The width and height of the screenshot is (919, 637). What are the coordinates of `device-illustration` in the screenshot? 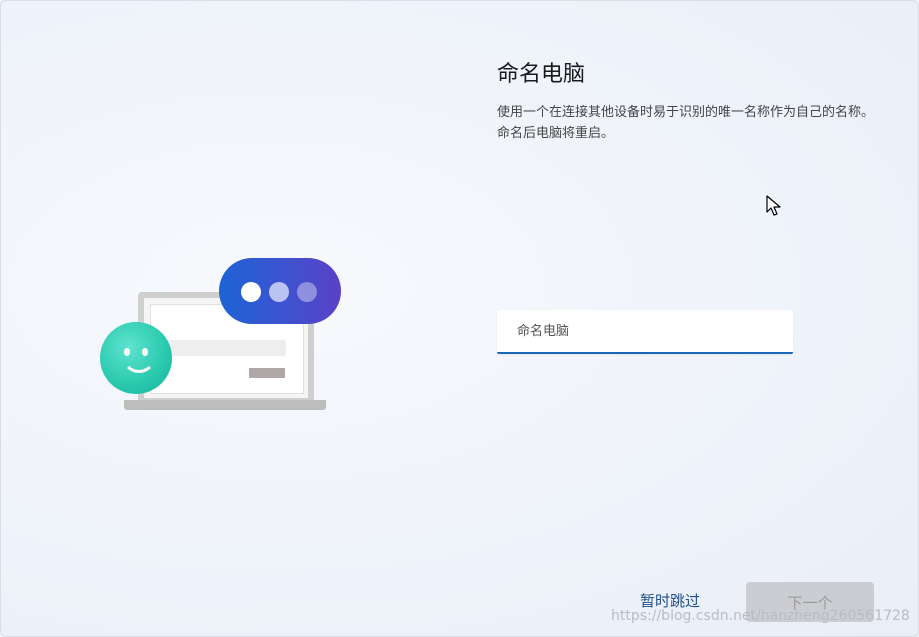 It's located at (221, 336).